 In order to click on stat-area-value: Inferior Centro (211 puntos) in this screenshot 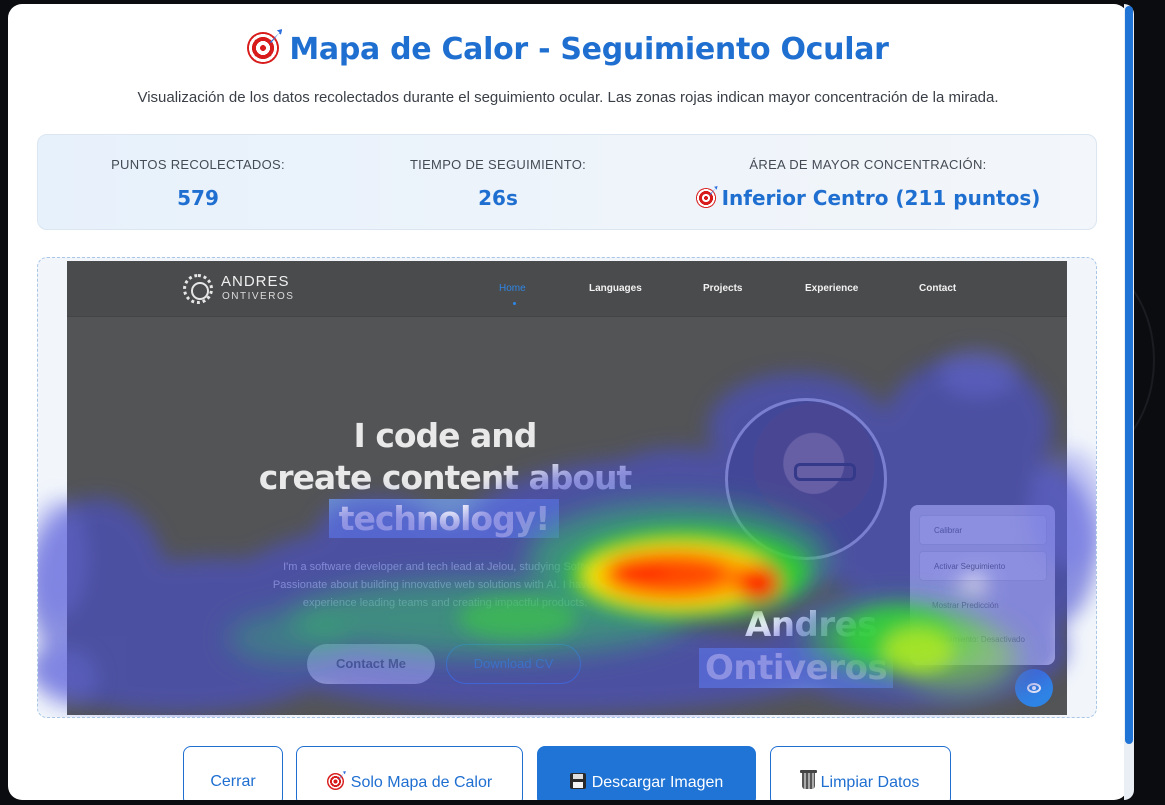, I will do `click(881, 198)`.